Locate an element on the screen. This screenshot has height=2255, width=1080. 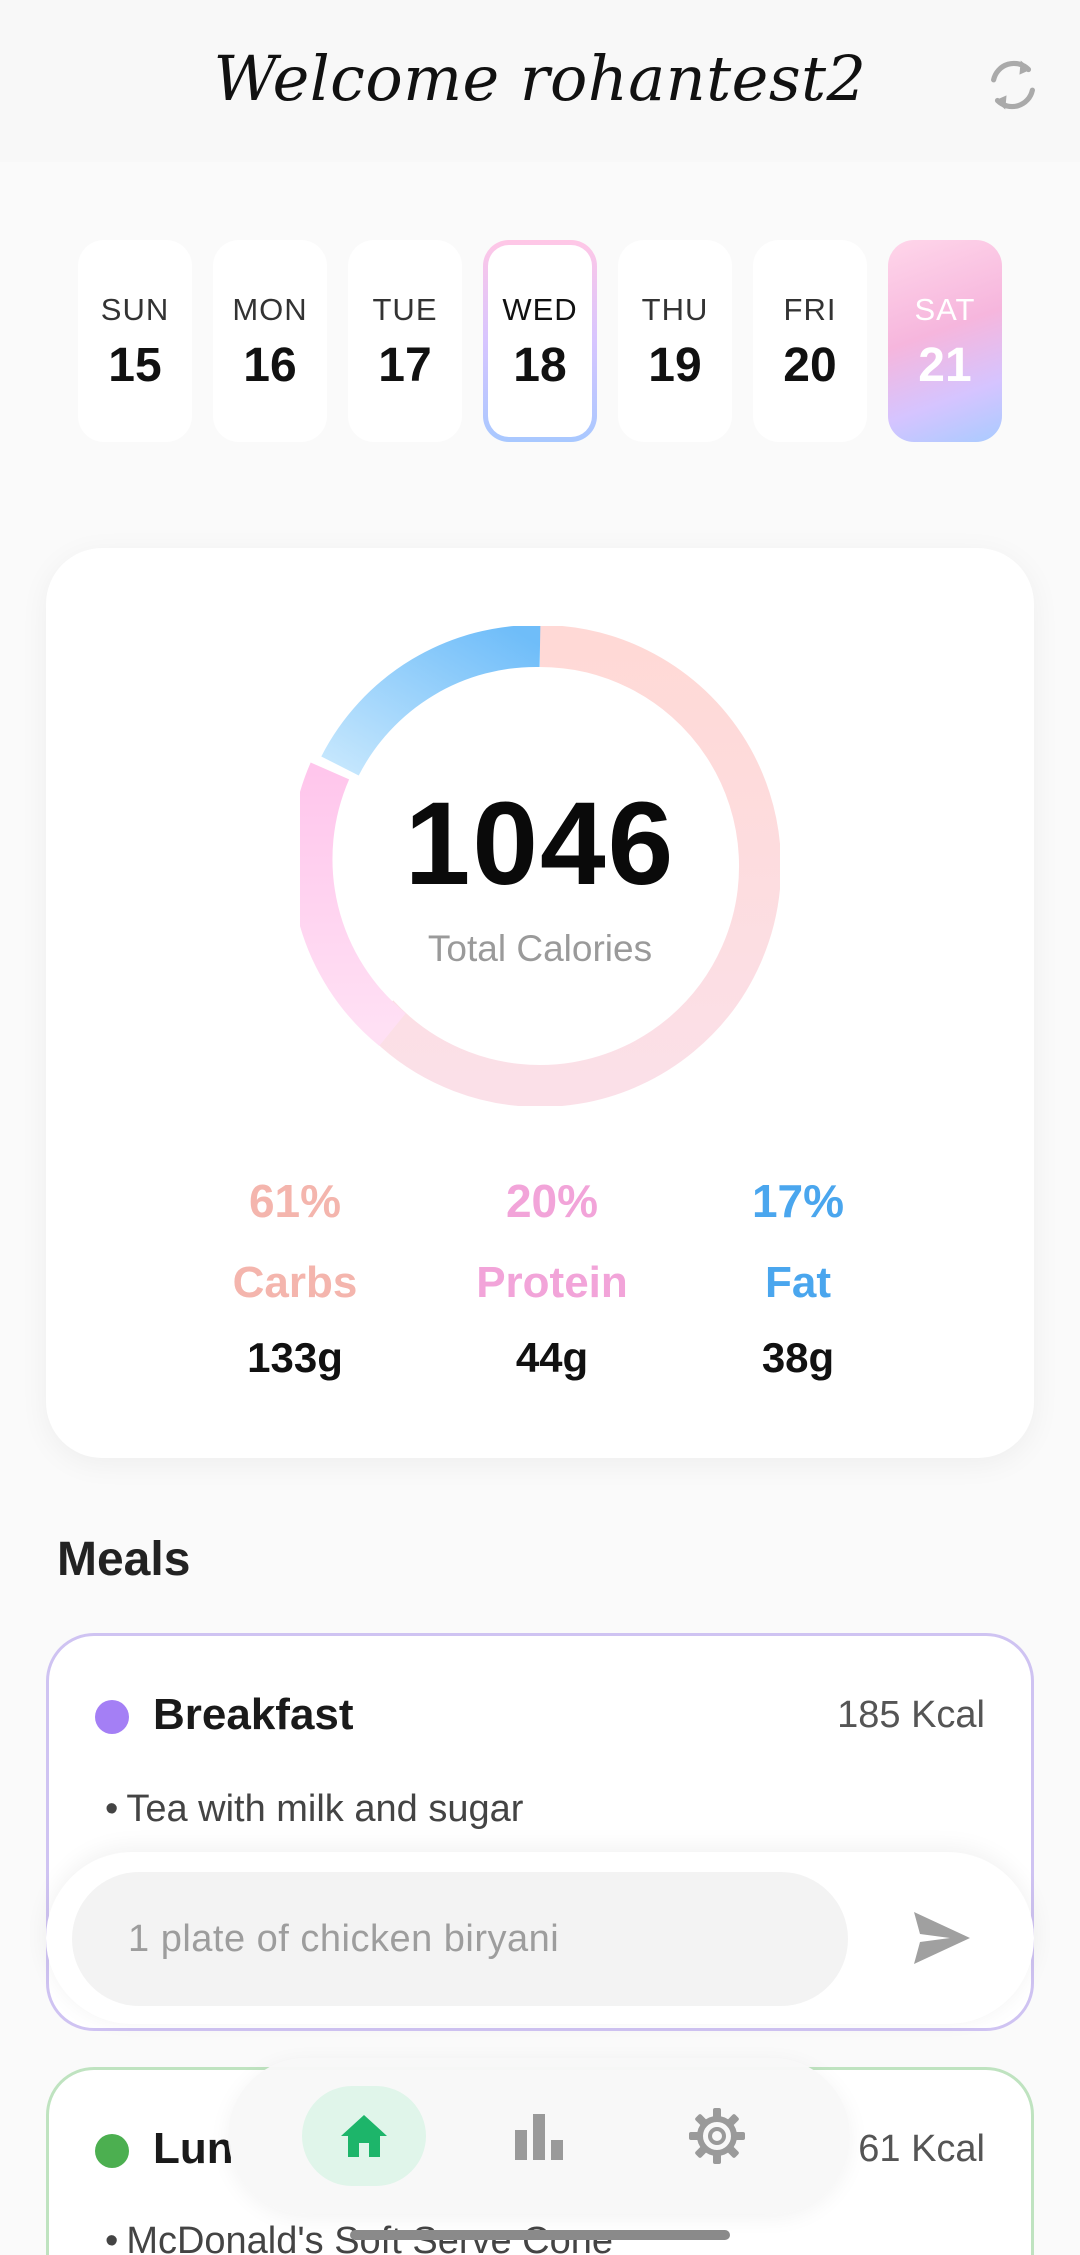
meals-heading: Meals is located at coordinates (124, 1559).